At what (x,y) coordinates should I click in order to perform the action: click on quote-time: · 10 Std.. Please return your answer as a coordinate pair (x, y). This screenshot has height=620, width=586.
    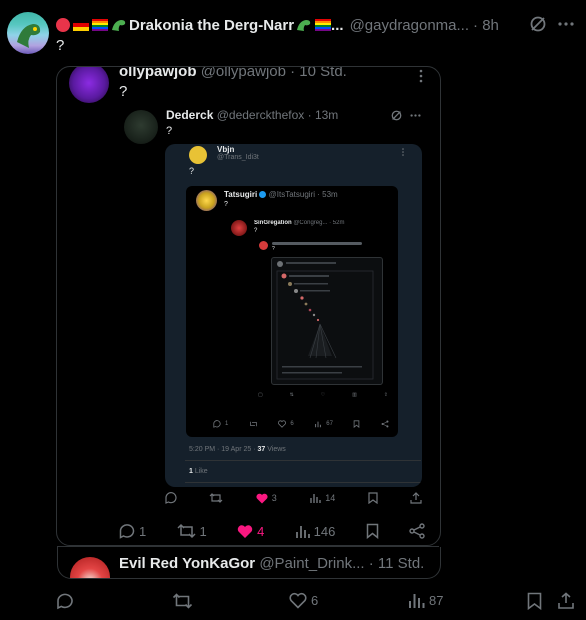
    Looking at the image, I should click on (318, 73).